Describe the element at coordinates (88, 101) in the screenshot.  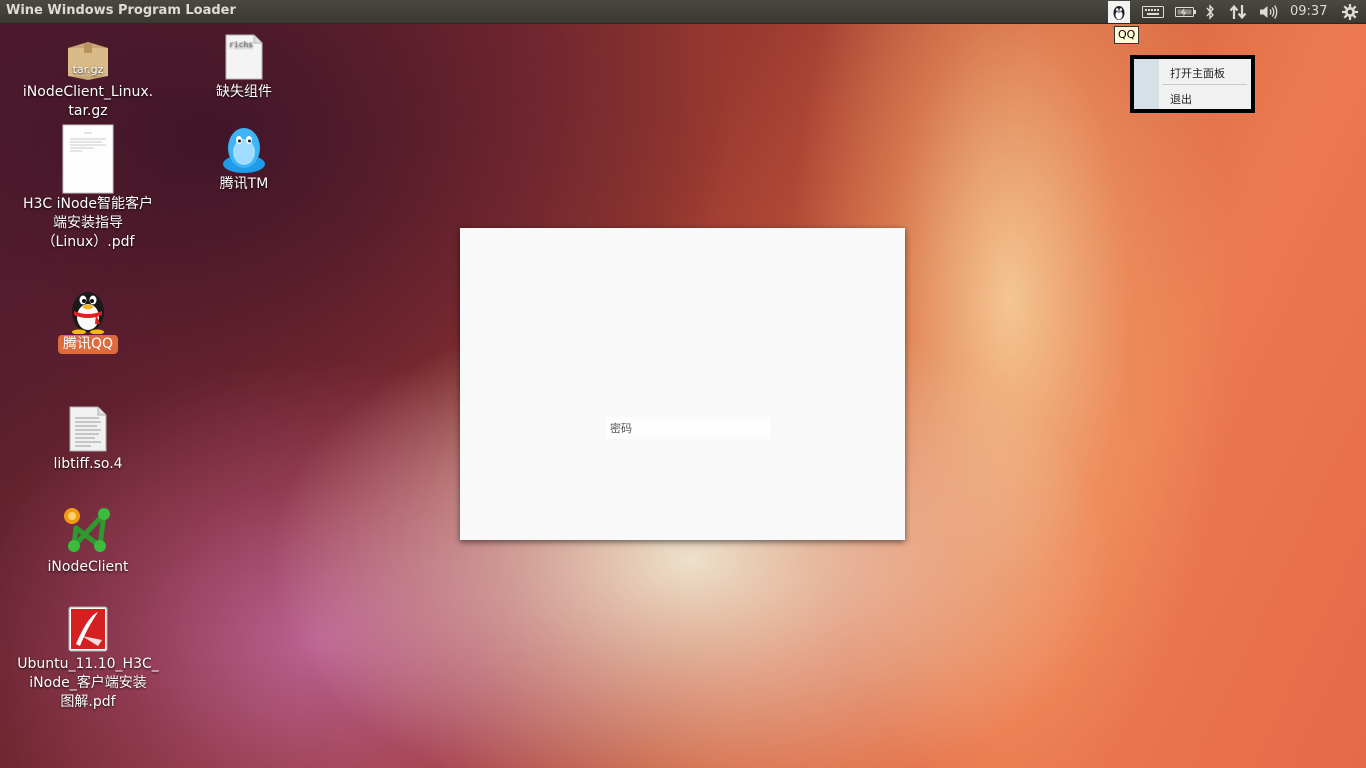
I see `desktop-icon-label: iNodeClient_Linux. tar.gz` at that location.